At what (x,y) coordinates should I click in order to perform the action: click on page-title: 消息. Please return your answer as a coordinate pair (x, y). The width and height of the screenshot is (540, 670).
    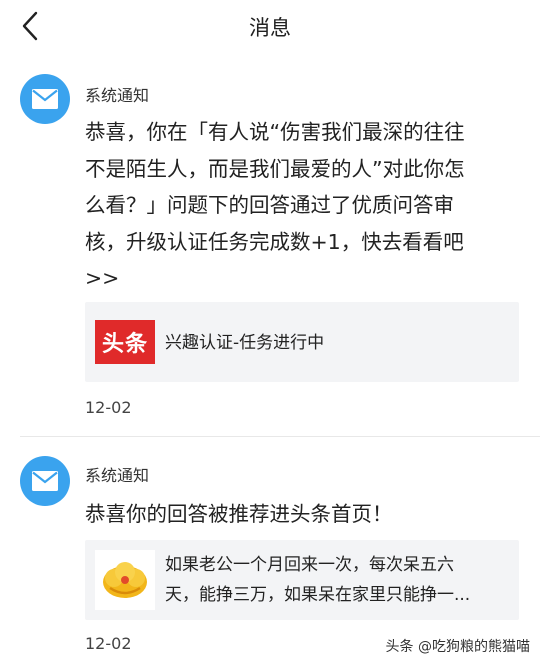
    Looking at the image, I should click on (270, 28).